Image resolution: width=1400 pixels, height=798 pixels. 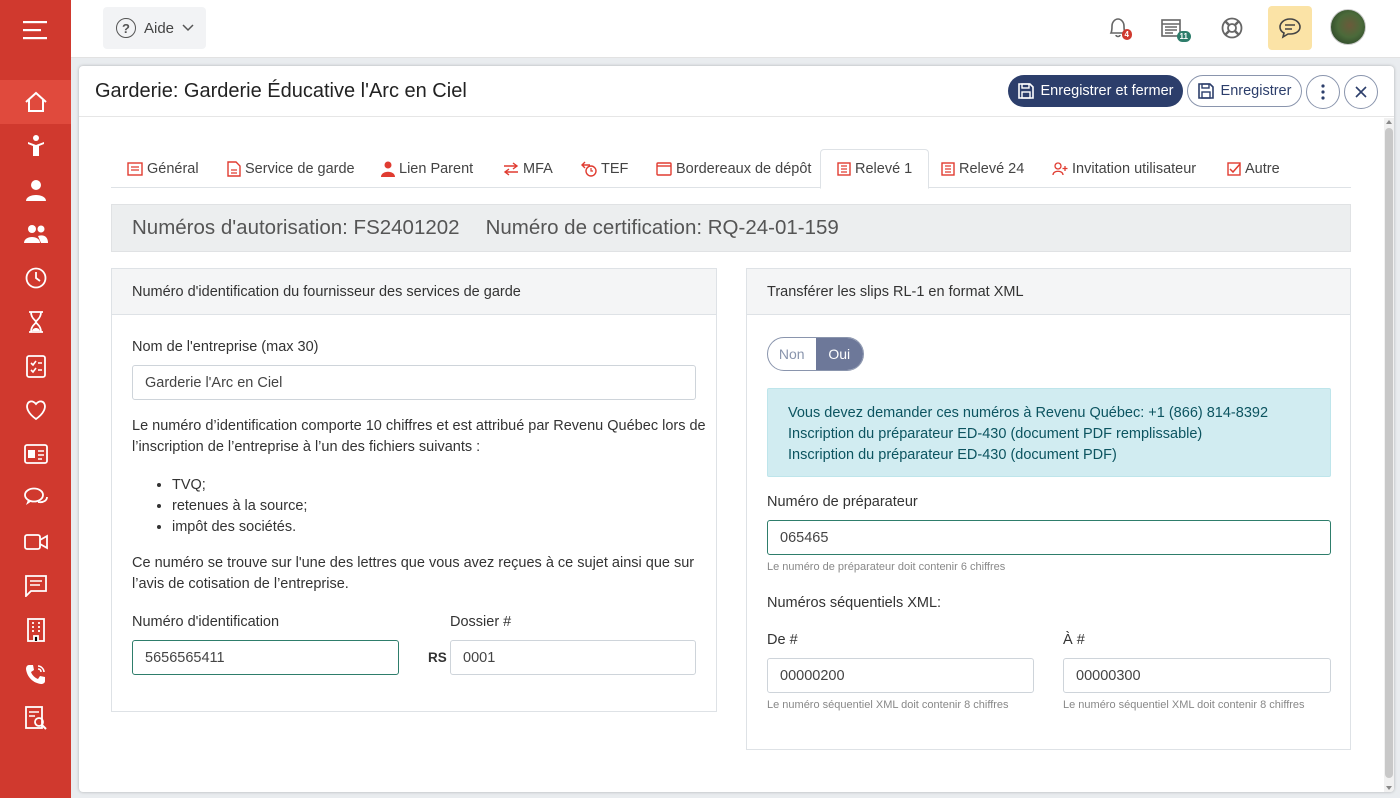 I want to click on tab-tef: TEF, so click(x=604, y=168).